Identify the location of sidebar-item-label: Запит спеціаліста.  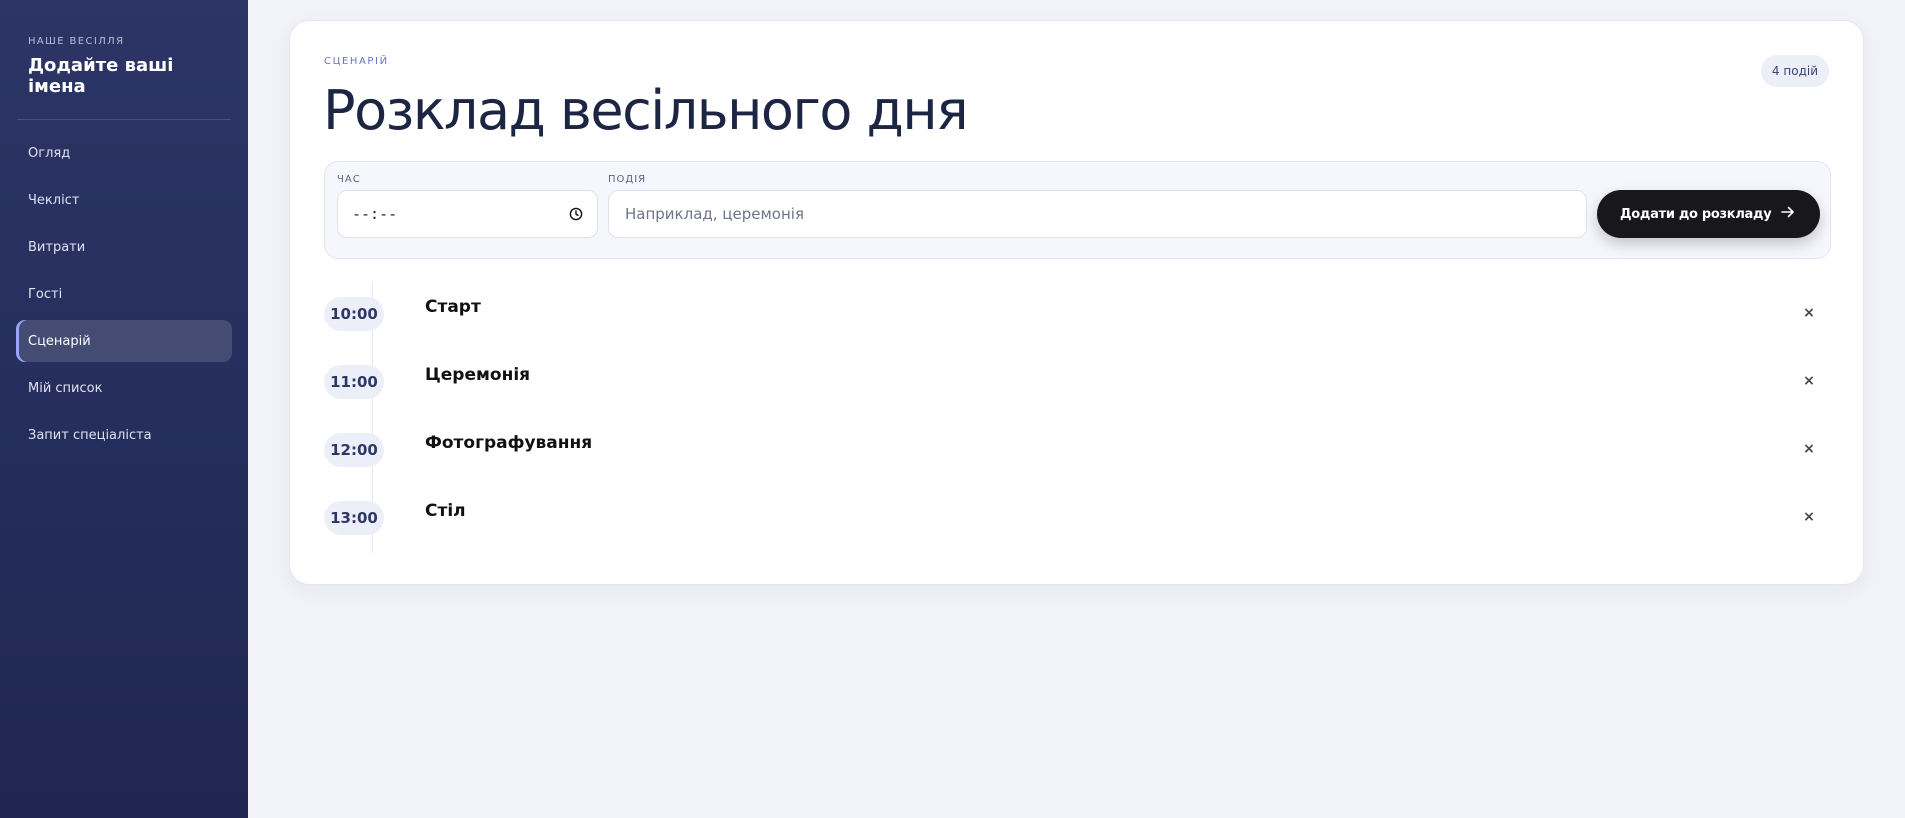
(90, 435).